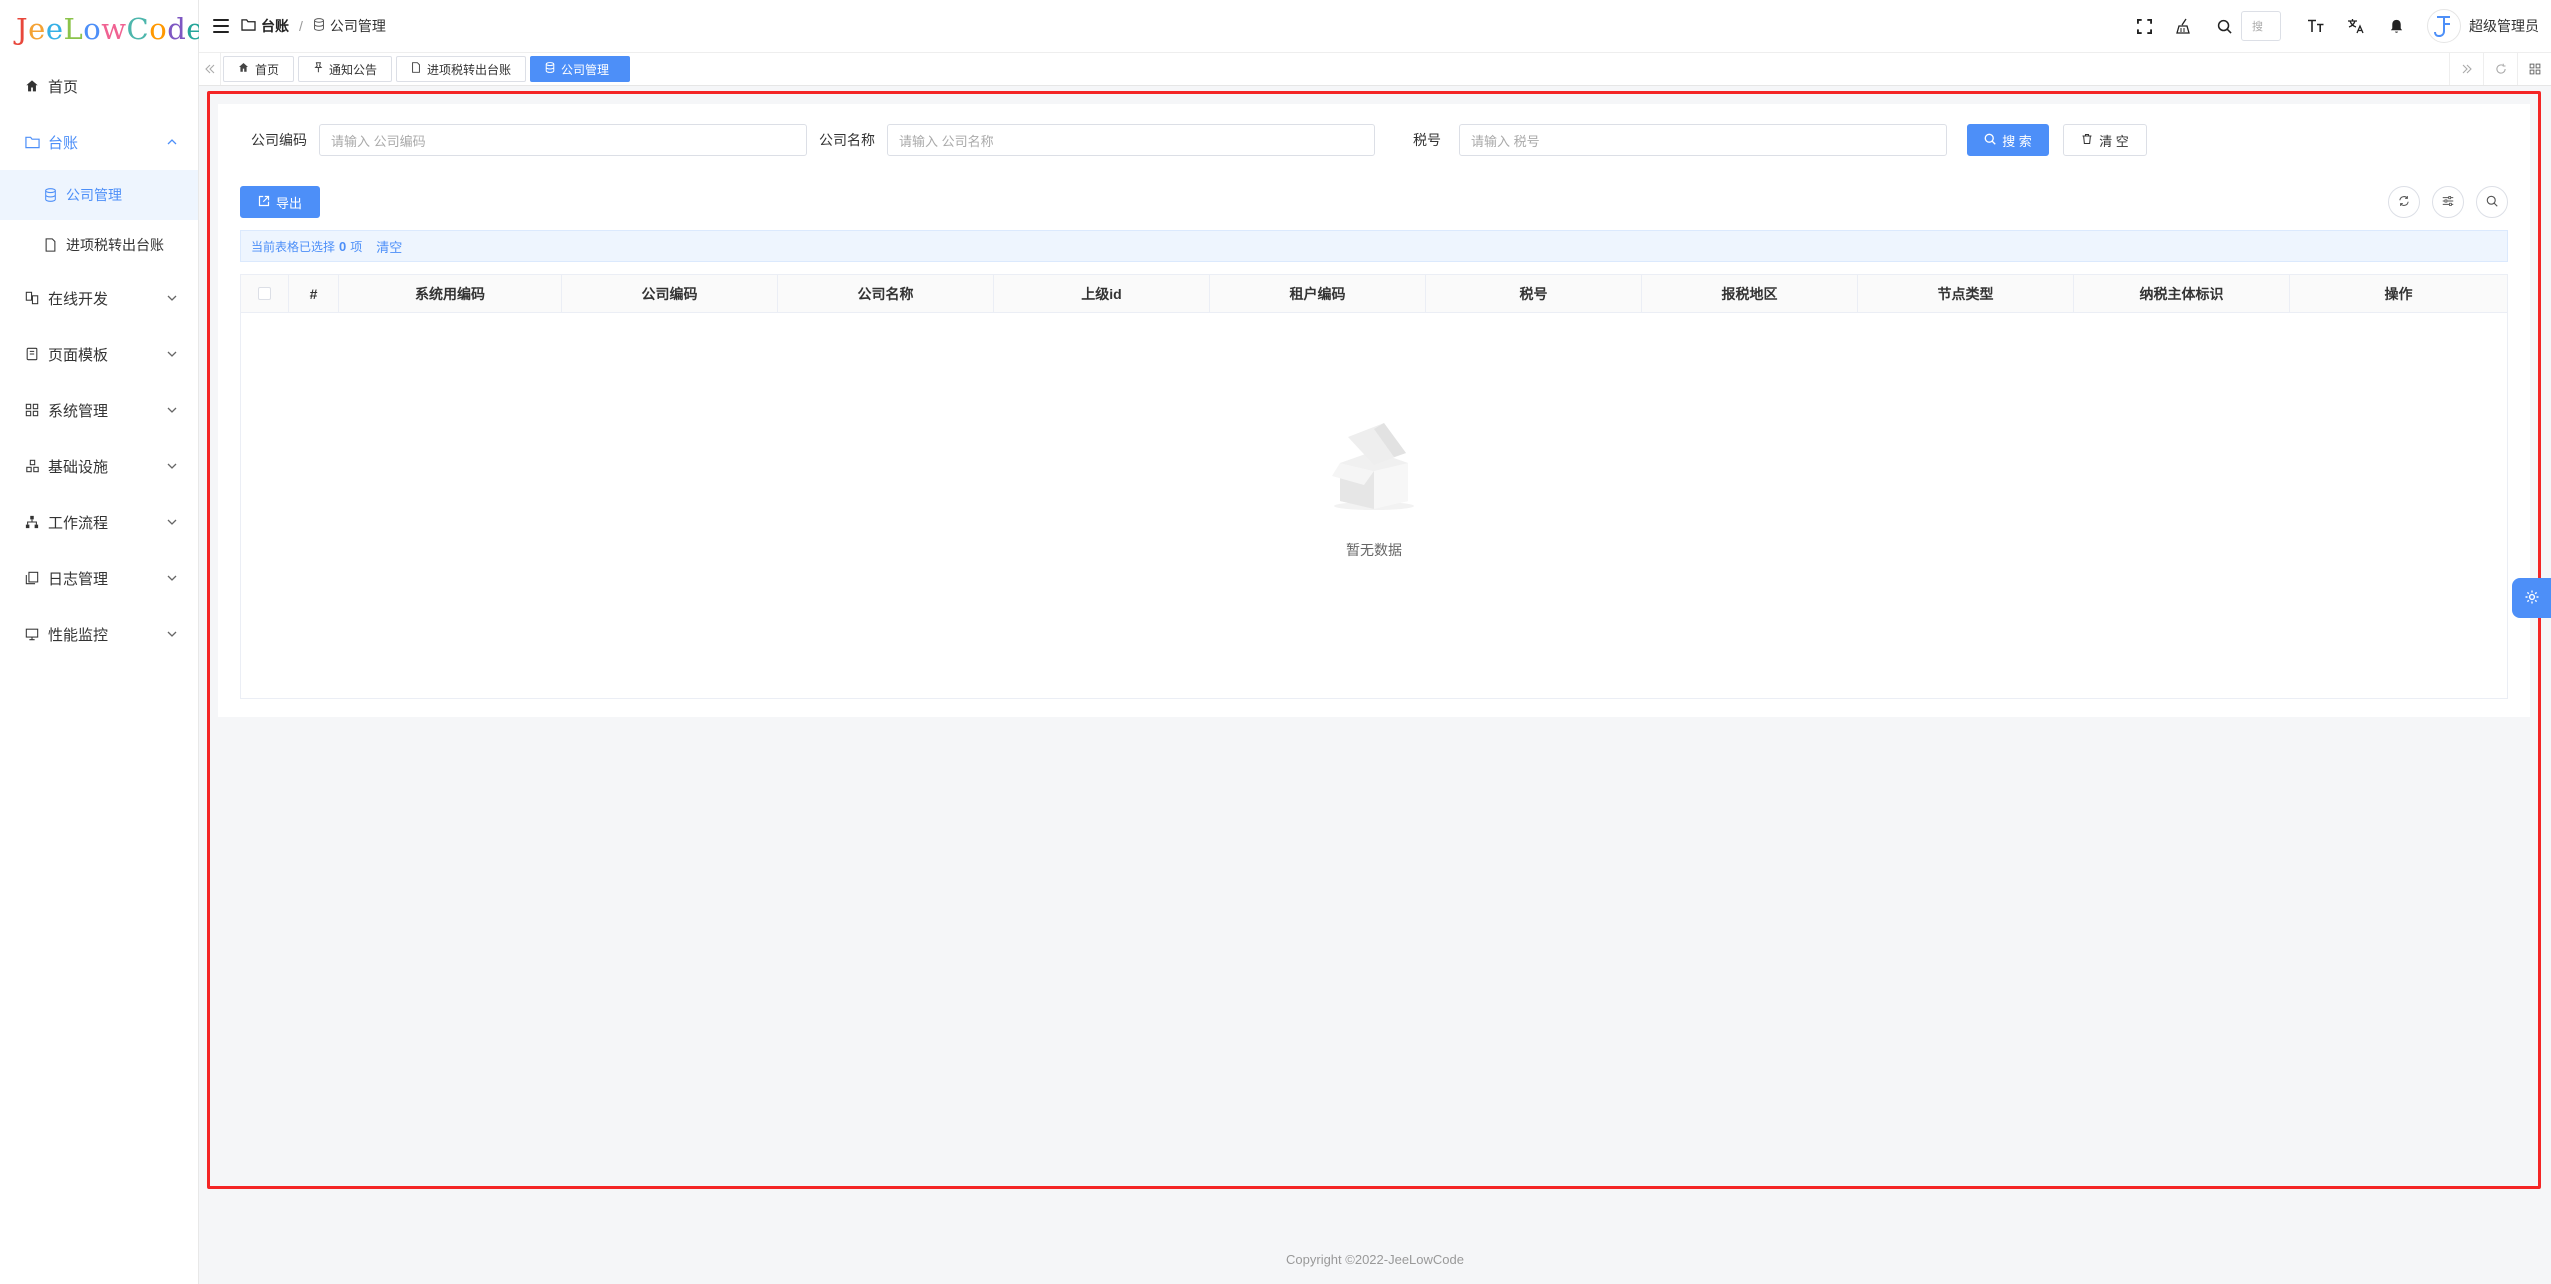 The image size is (2551, 1284). What do you see at coordinates (2492, 202) in the screenshot?
I see `toggle-search-button` at bounding box center [2492, 202].